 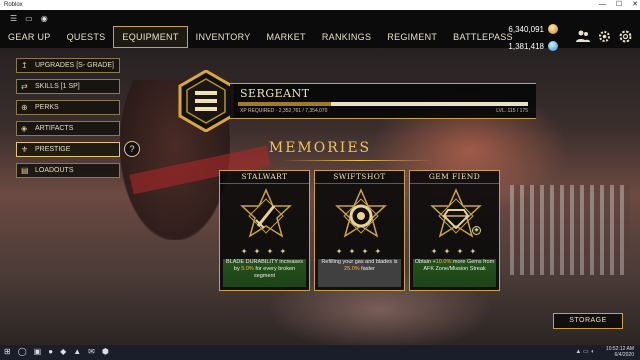 What do you see at coordinates (74, 65) in the screenshot?
I see `sidebar-item-label: UPGRADES [S- GRADE]` at bounding box center [74, 65].